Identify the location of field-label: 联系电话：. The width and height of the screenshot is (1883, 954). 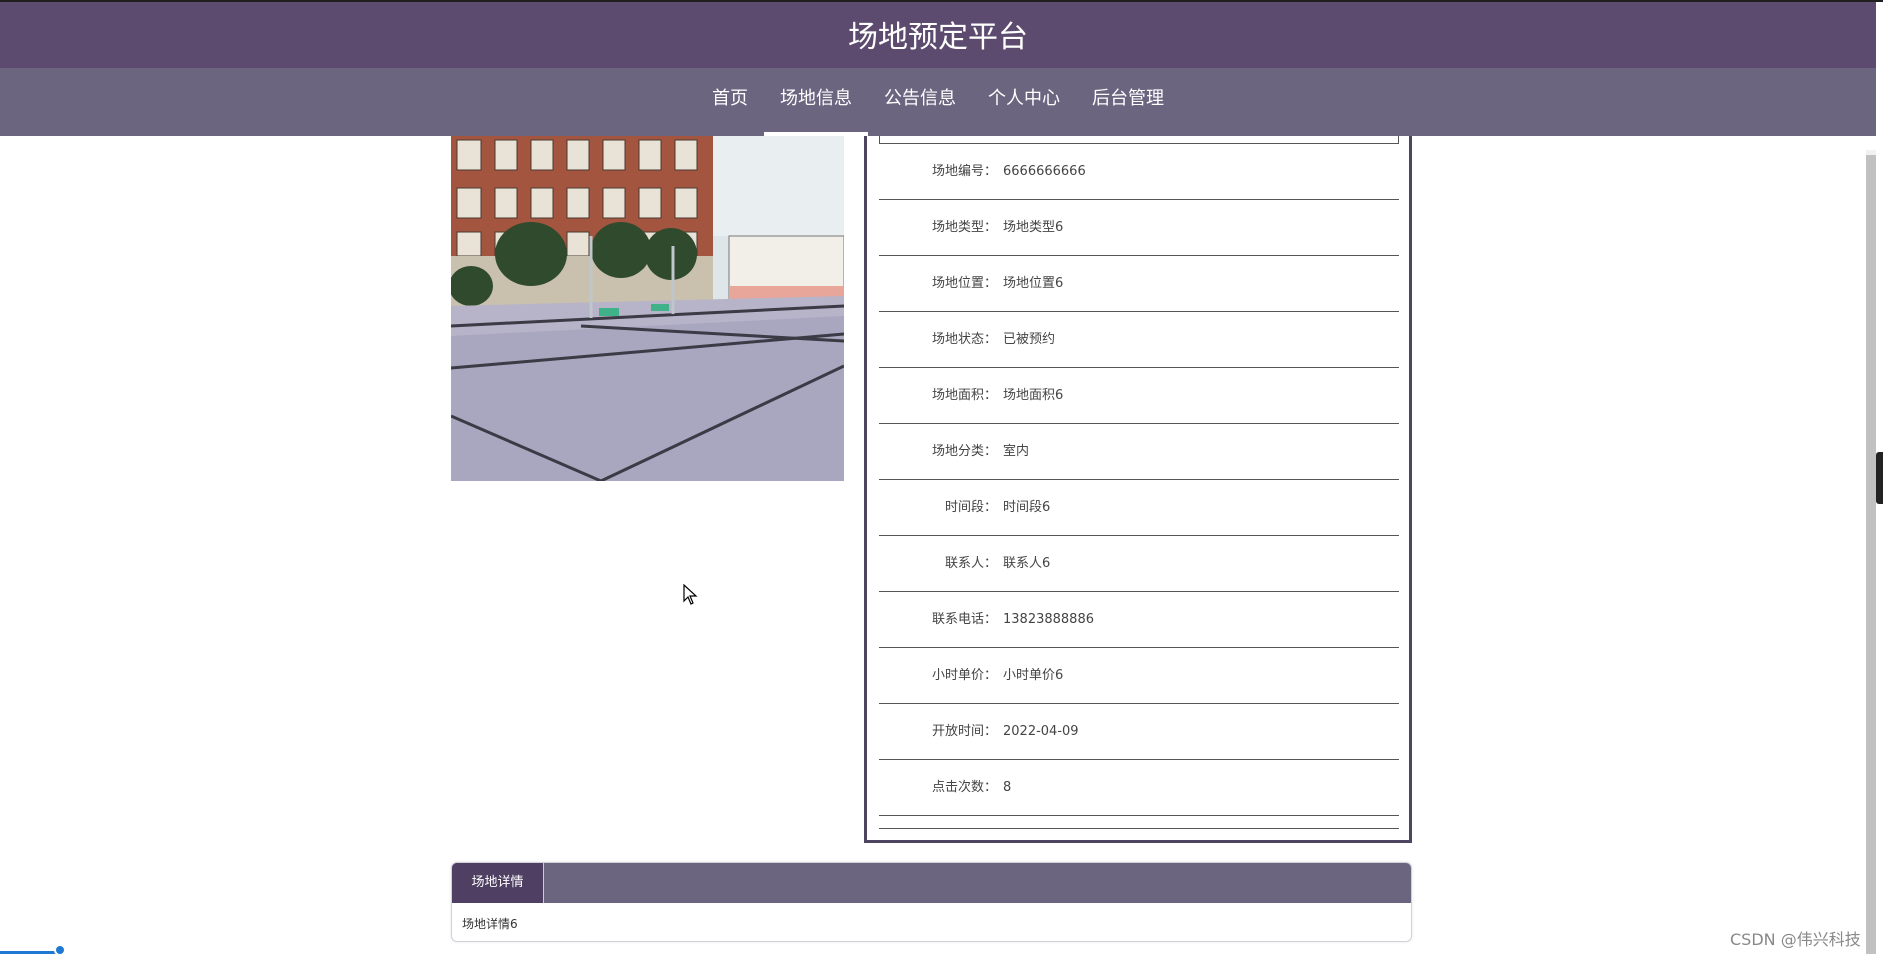
(964, 619).